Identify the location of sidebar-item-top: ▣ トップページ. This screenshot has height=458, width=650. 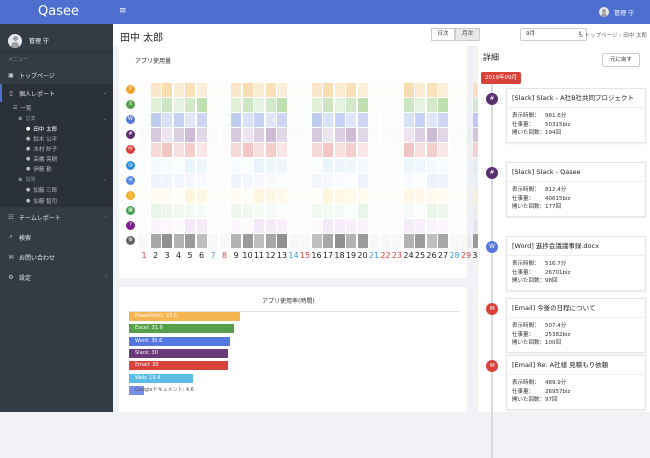
(56, 75).